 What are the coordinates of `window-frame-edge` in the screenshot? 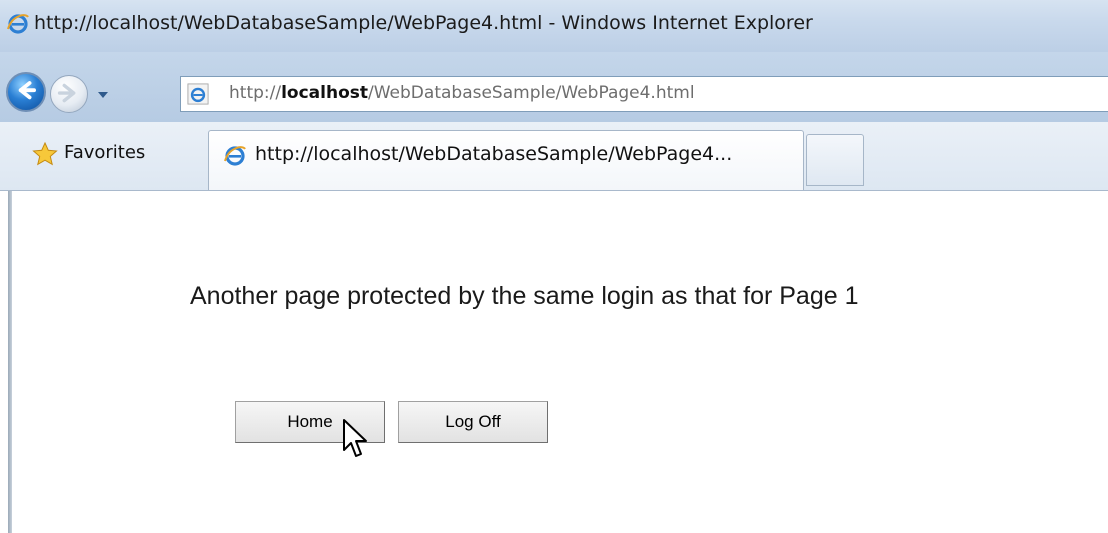 It's located at (10, 362).